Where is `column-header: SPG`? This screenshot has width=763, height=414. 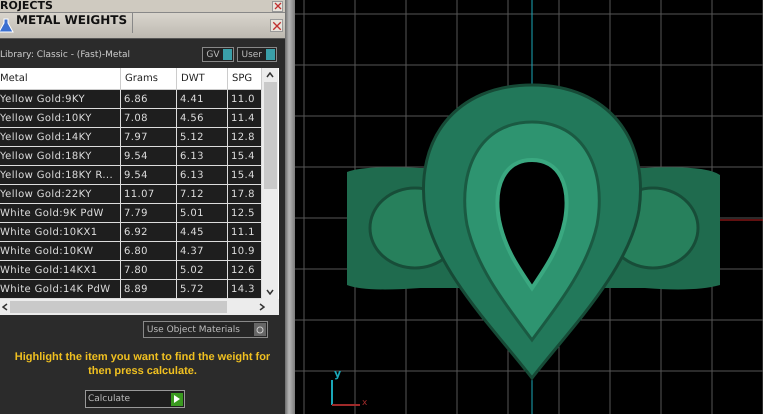 column-header: SPG is located at coordinates (245, 79).